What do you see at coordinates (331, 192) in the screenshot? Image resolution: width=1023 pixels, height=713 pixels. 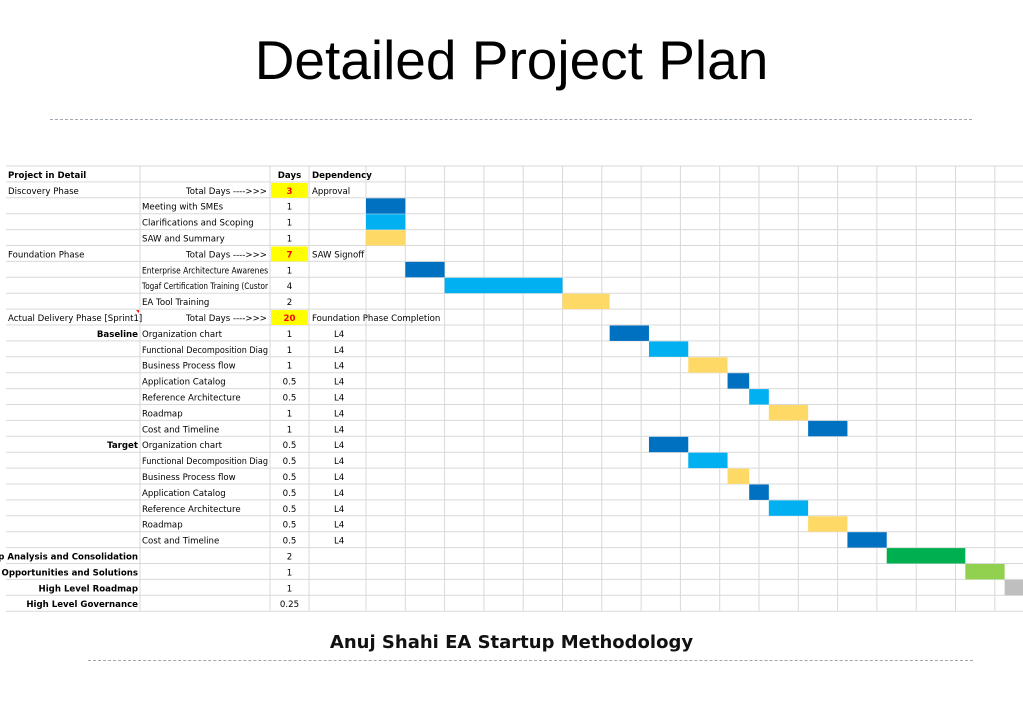 I see `dependency-value: Approval` at bounding box center [331, 192].